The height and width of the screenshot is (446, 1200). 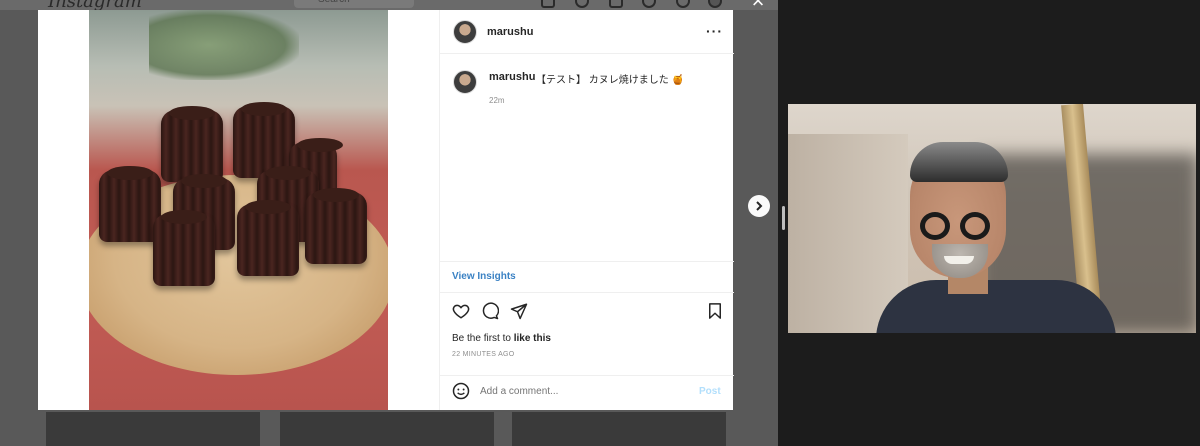 What do you see at coordinates (497, 100) in the screenshot?
I see `caption-time: 22m` at bounding box center [497, 100].